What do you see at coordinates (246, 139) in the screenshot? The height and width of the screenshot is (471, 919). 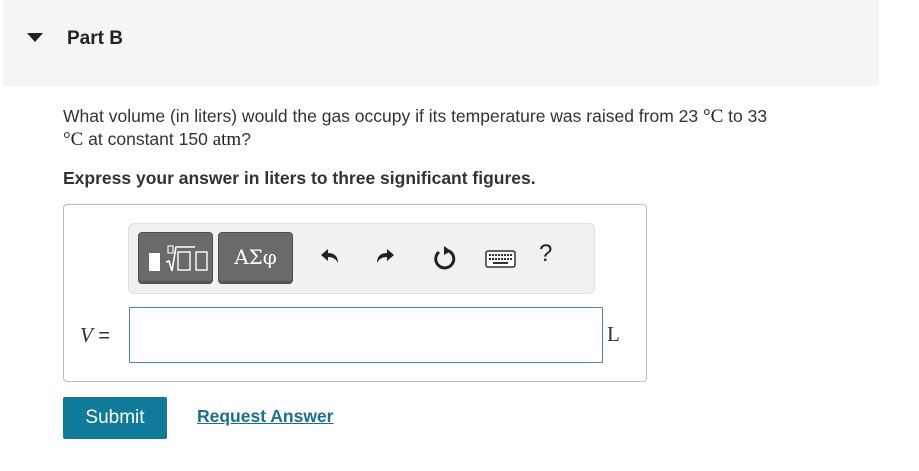 I see `question-text-after: ?` at bounding box center [246, 139].